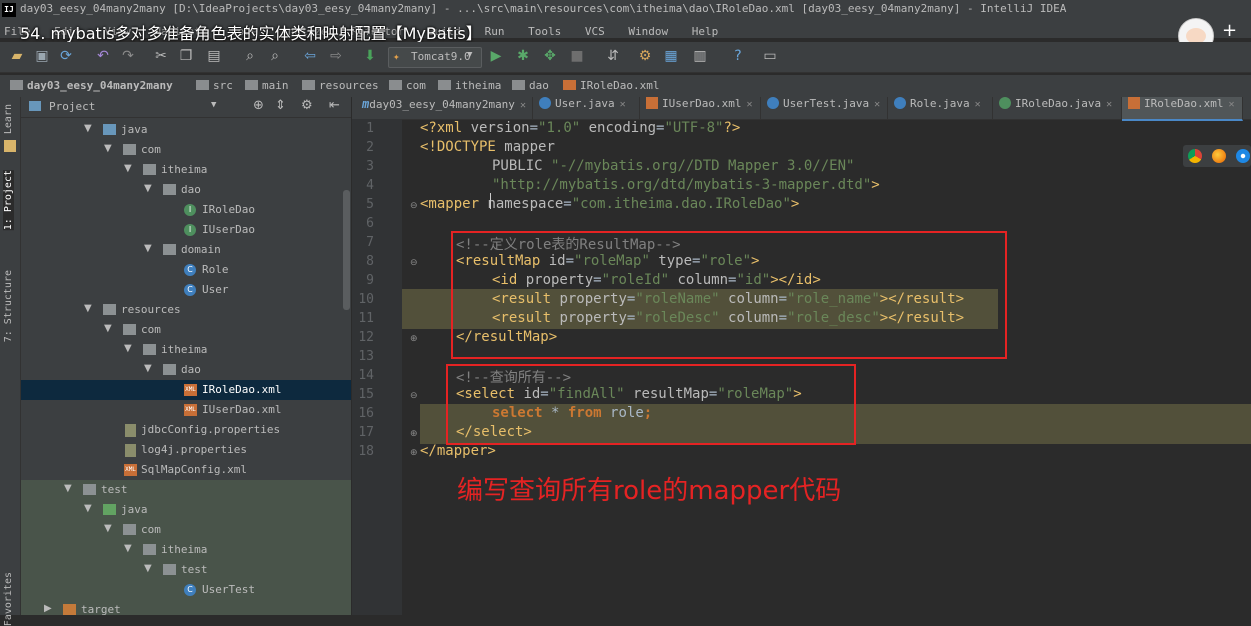  Describe the element at coordinates (280, 105) in the screenshot. I see `collapse-all-icon: ⇕` at that location.